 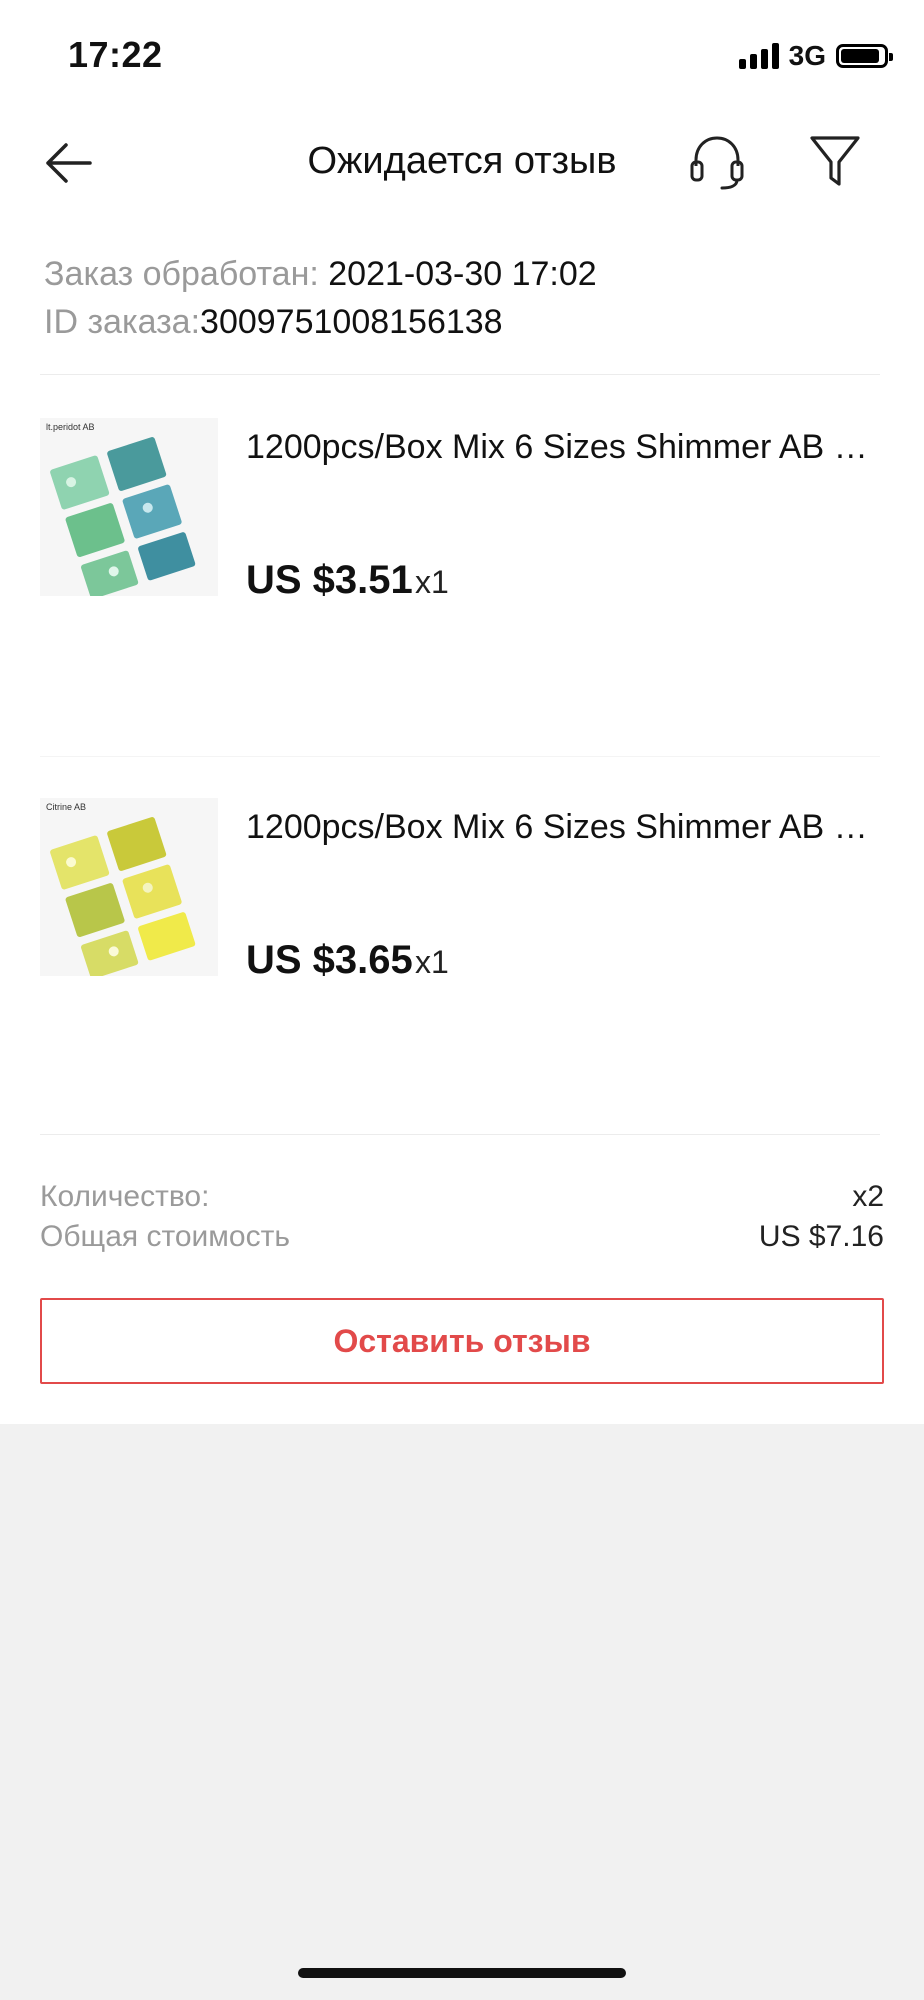 What do you see at coordinates (821, 1236) in the screenshot?
I see `total-value: US $7.16` at bounding box center [821, 1236].